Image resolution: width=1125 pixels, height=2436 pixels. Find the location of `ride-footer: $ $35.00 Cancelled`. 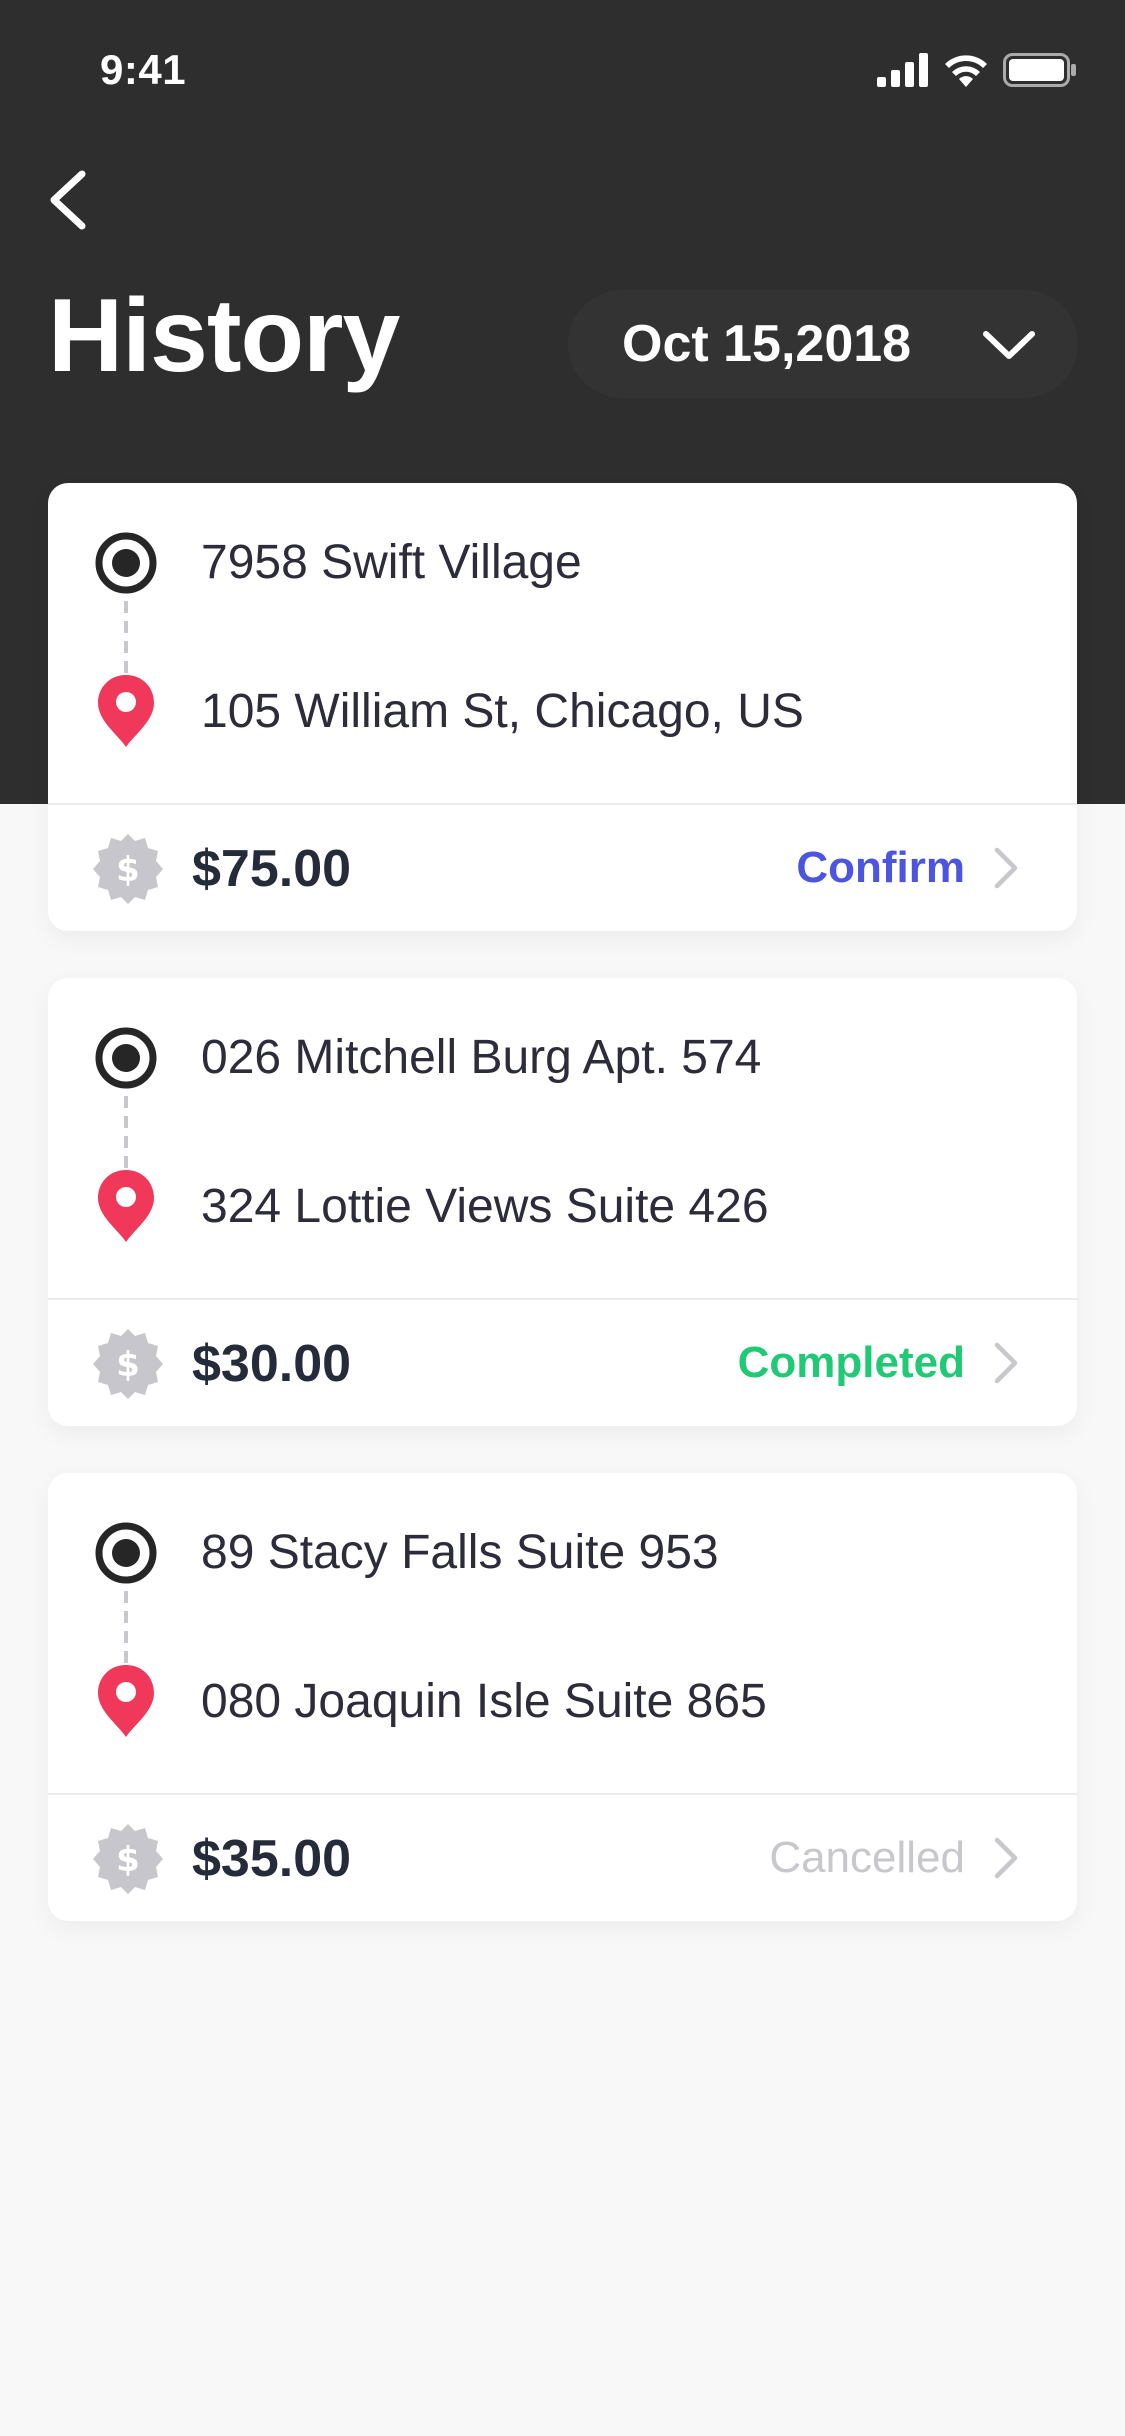

ride-footer: $ $35.00 Cancelled is located at coordinates (562, 1858).